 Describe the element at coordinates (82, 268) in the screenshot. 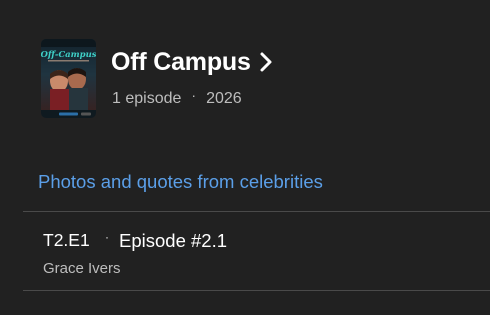

I see `episode-author: Grace Ivers` at that location.